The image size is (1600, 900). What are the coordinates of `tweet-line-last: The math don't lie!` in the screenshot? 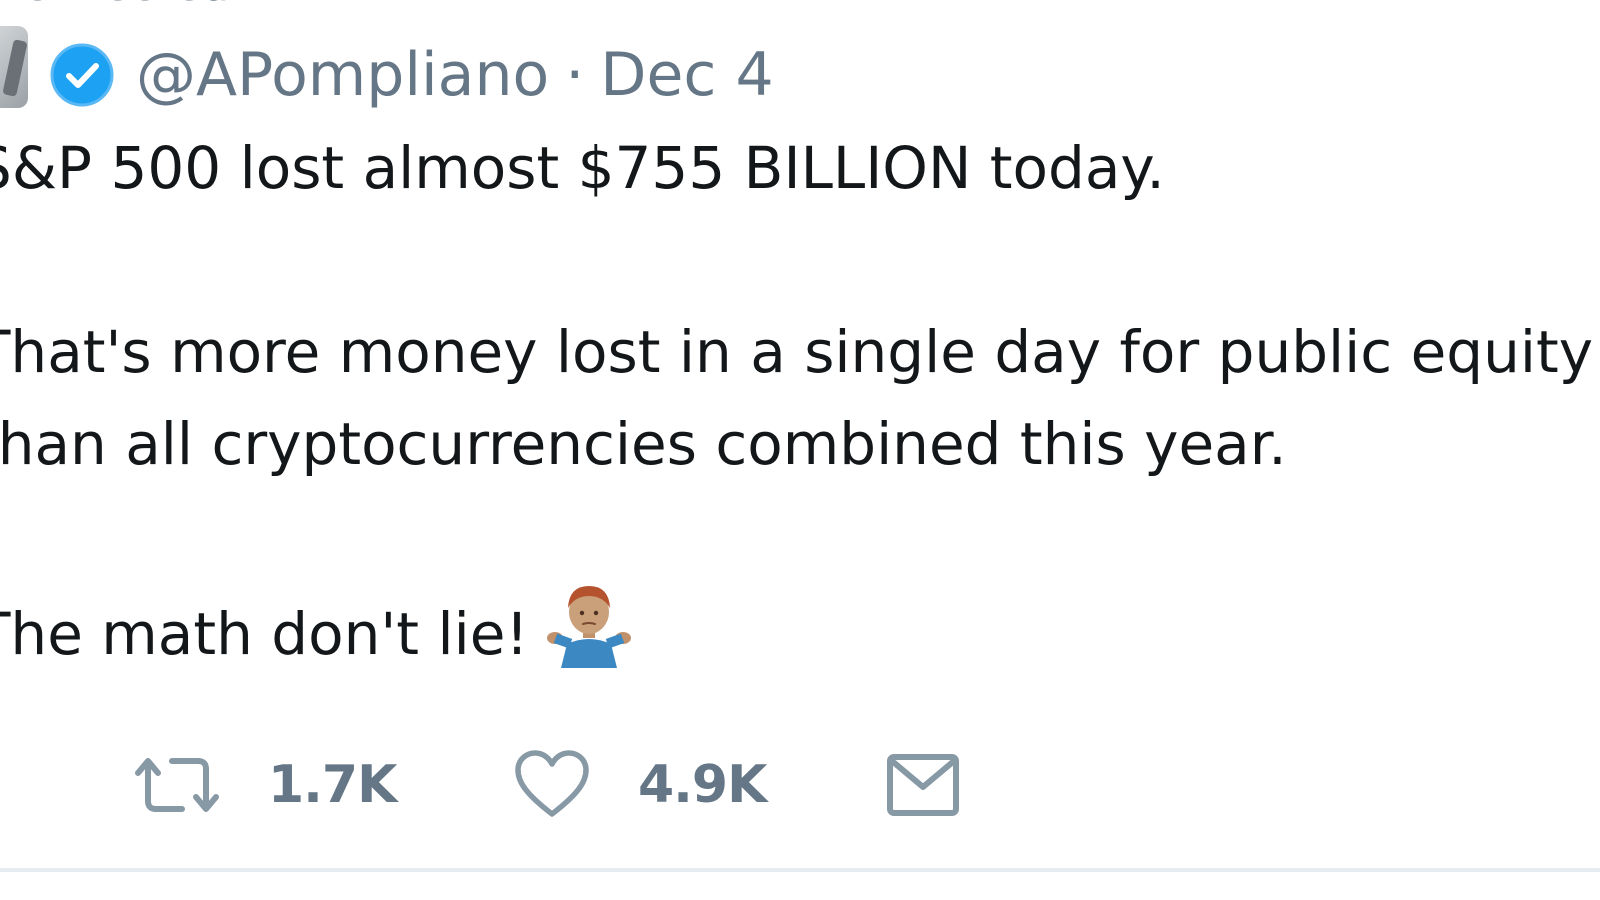 It's located at (800, 628).